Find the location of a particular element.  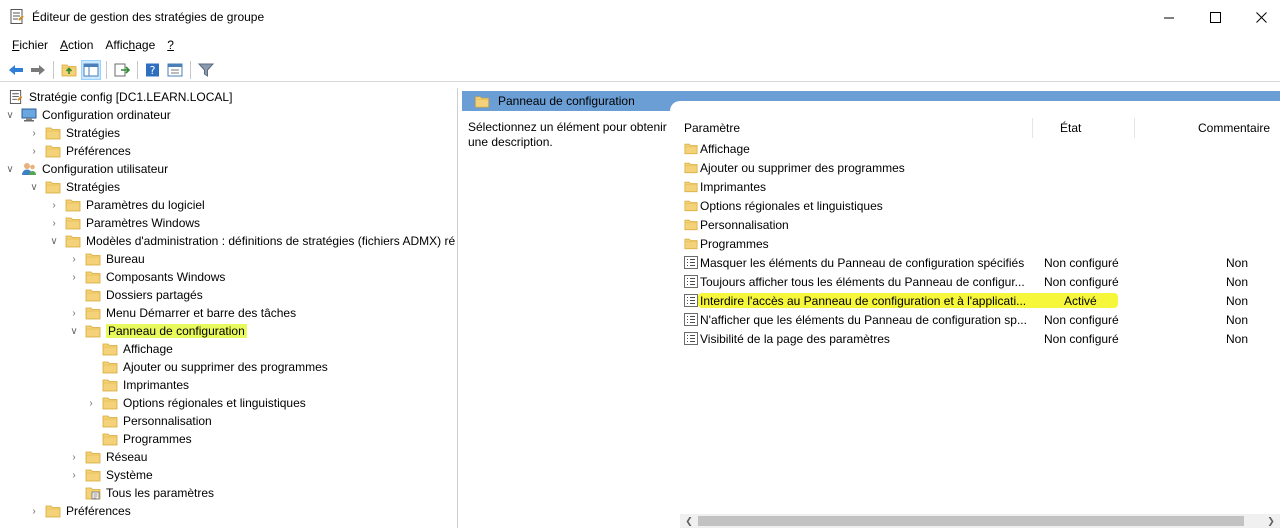

tree-software-settings: › Paramètres du logiciel is located at coordinates (126, 205).